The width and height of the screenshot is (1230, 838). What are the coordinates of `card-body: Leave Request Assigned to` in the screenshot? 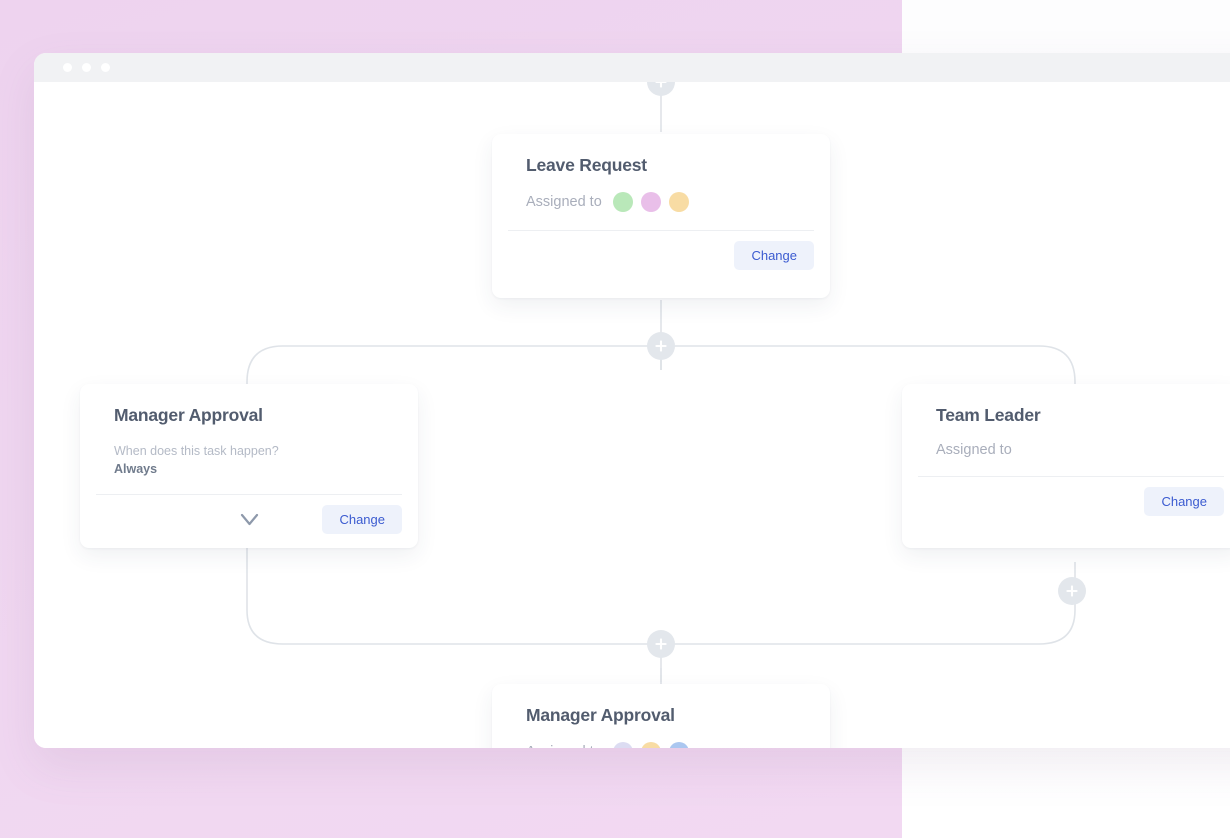 It's located at (661, 173).